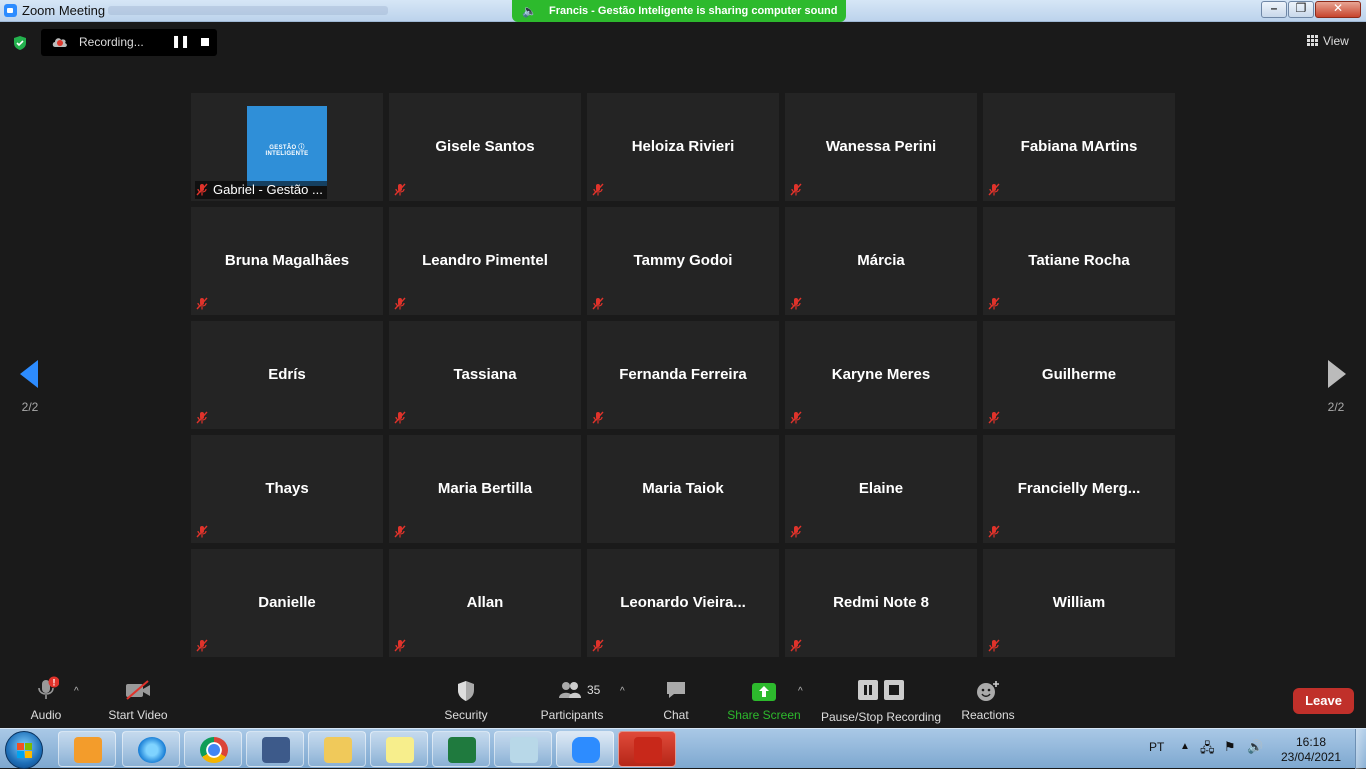 This screenshot has width=1366, height=769. I want to click on chat-button: Chat, so click(676, 698).